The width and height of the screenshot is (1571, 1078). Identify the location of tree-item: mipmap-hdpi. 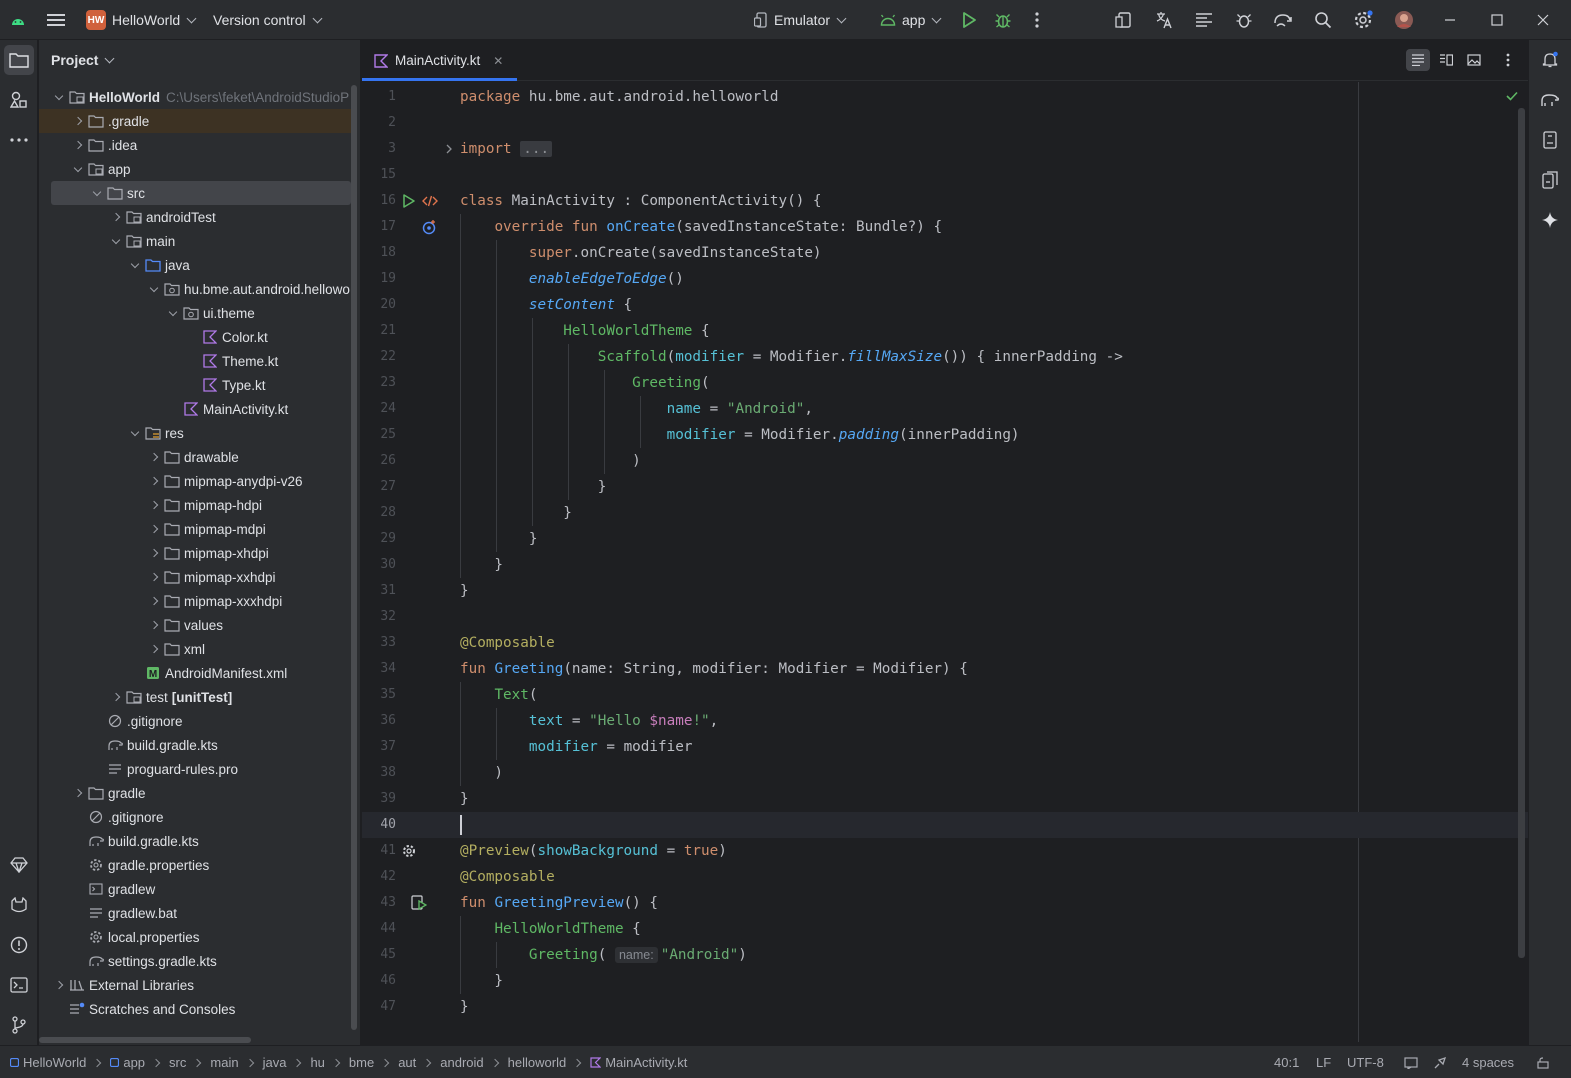
(195, 505).